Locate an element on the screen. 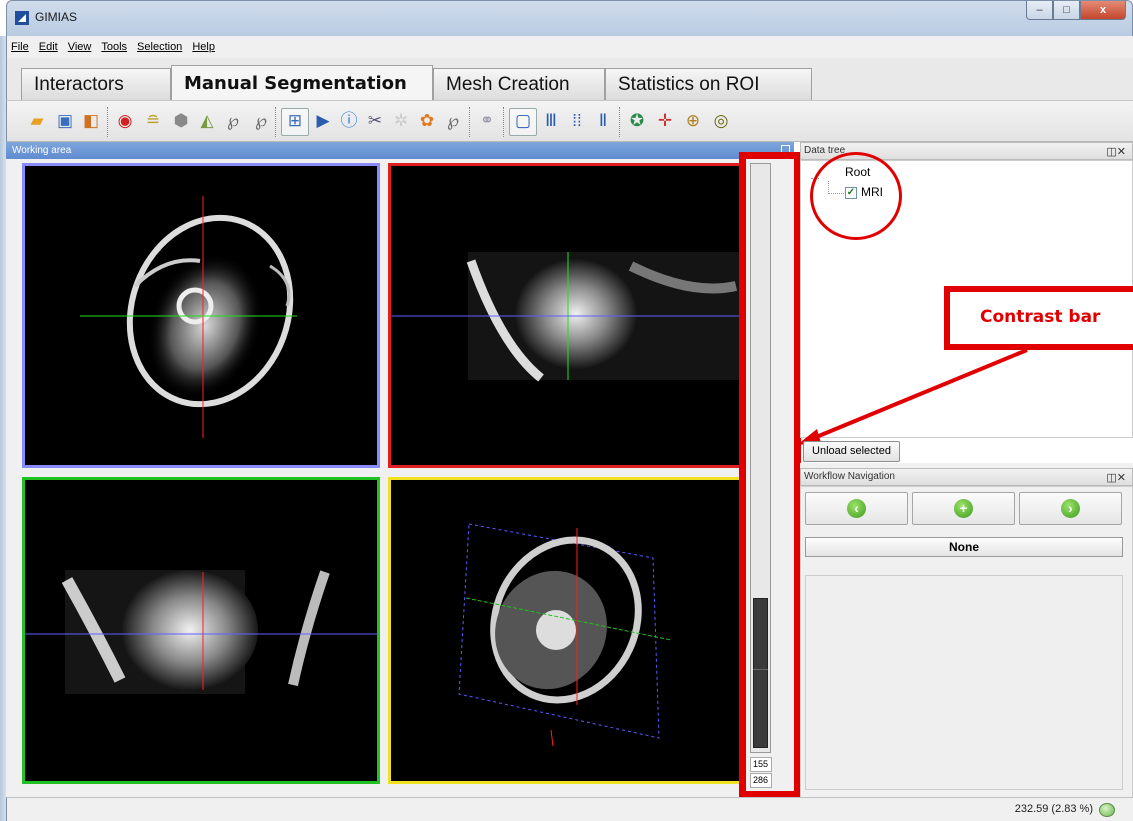  status-bar: 232.59 (2.83 %) is located at coordinates (569, 809).